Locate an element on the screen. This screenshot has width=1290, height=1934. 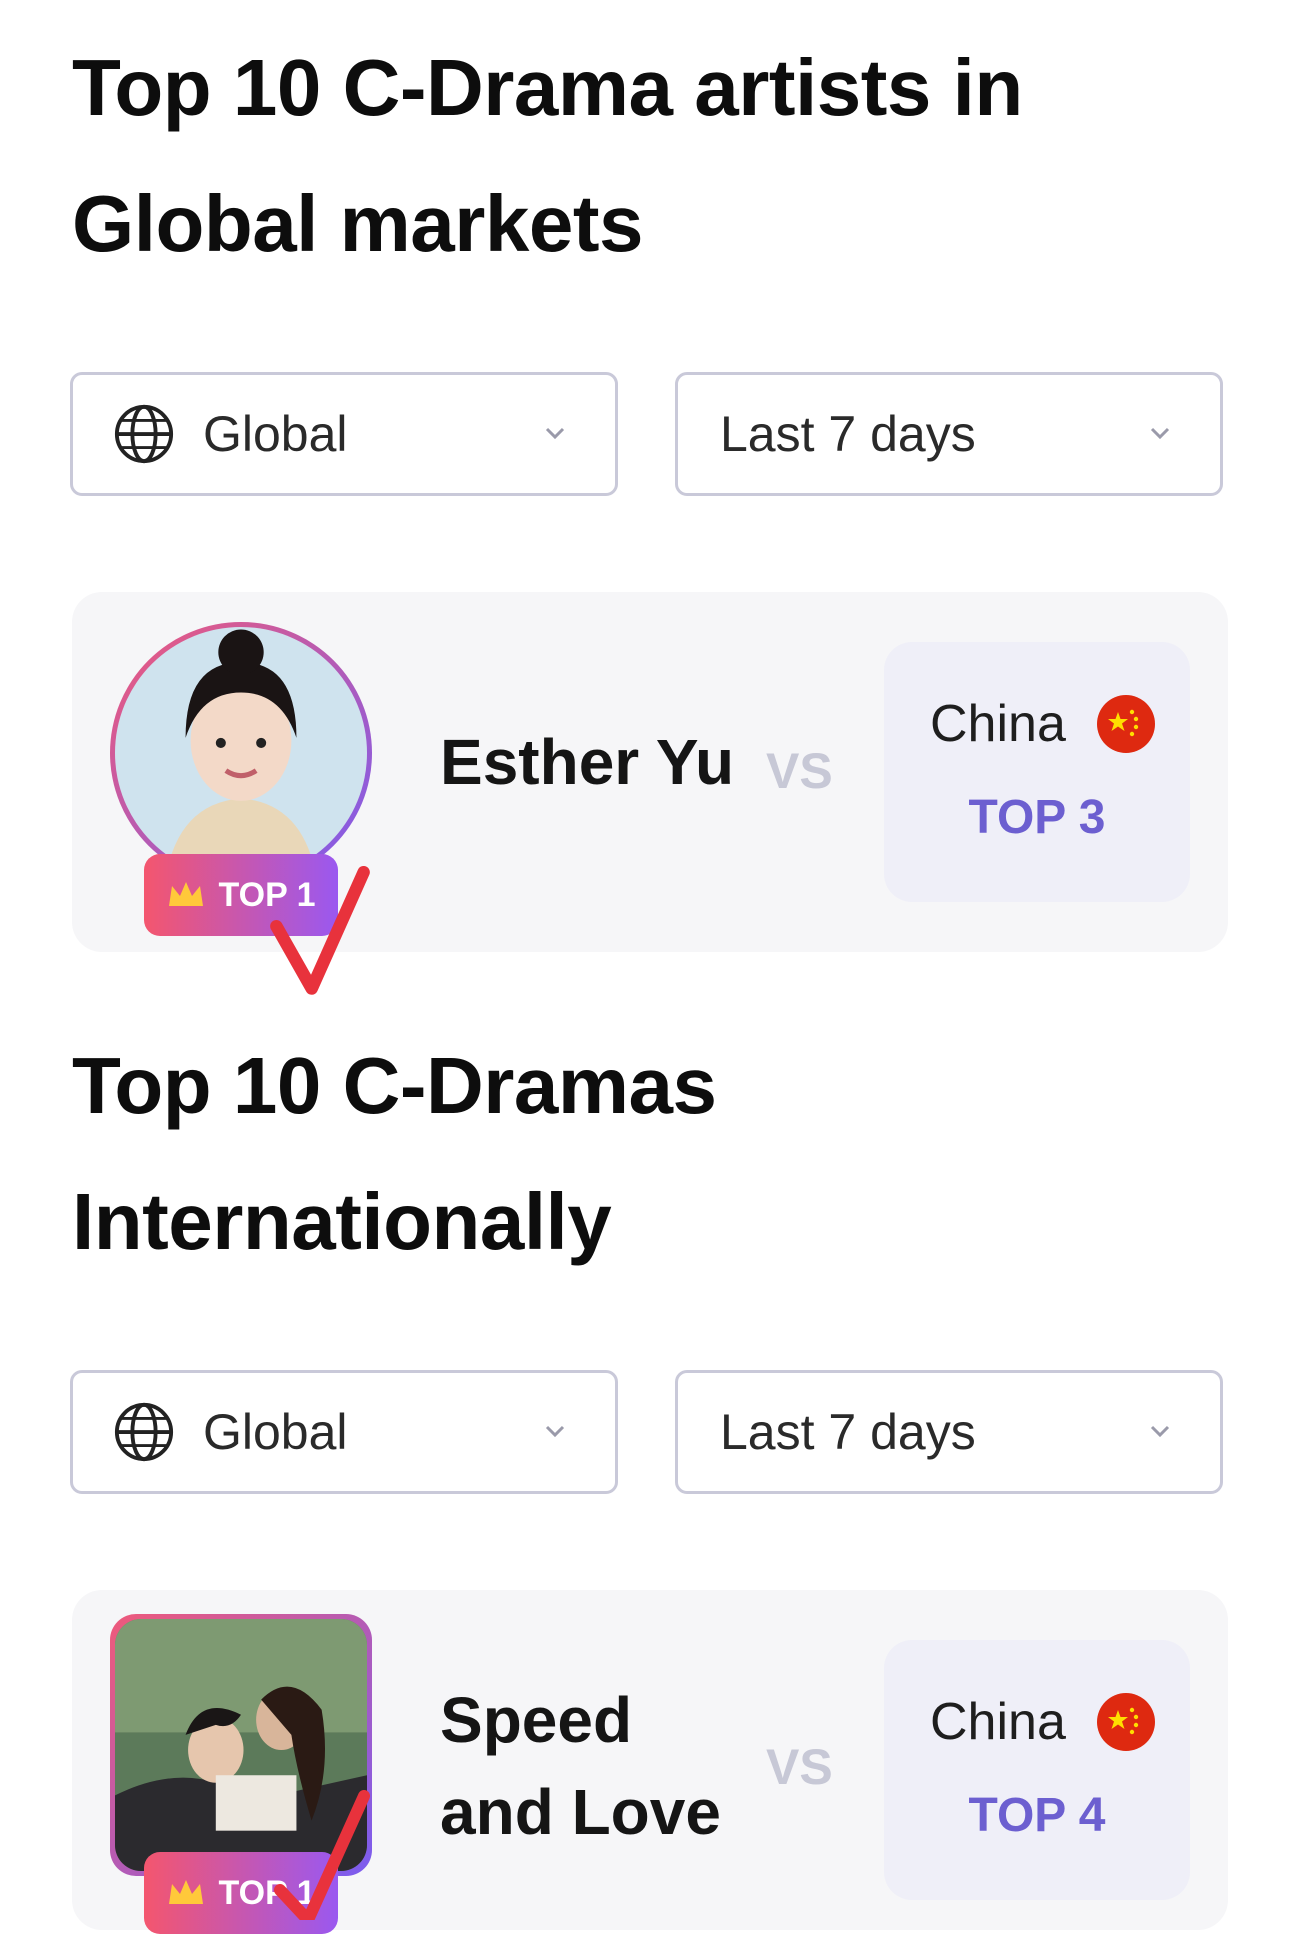
artist-name: Esther Yu is located at coordinates (587, 762).